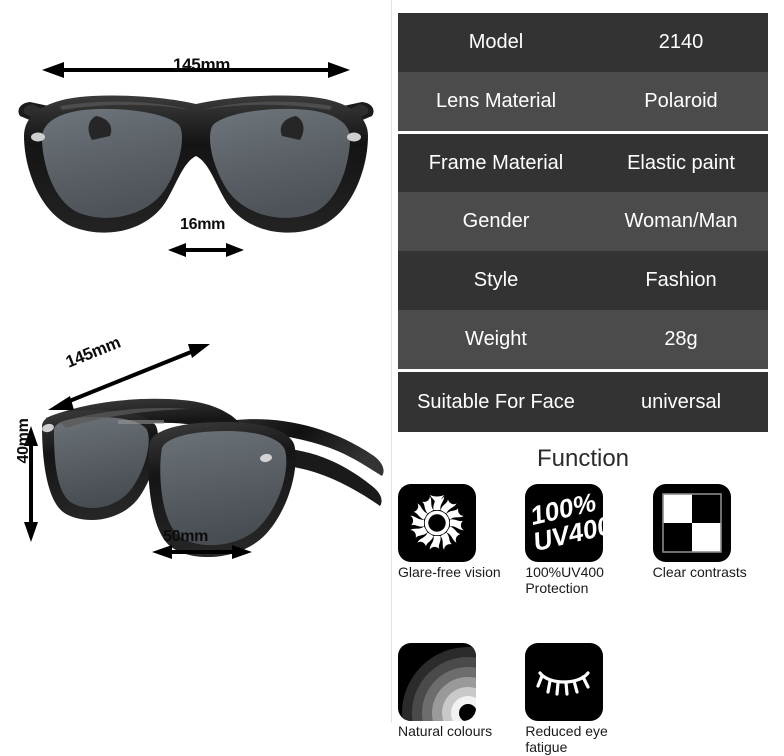 The width and height of the screenshot is (784, 756). Describe the element at coordinates (206, 250) in the screenshot. I see `dimension-arrow-bridge` at that location.